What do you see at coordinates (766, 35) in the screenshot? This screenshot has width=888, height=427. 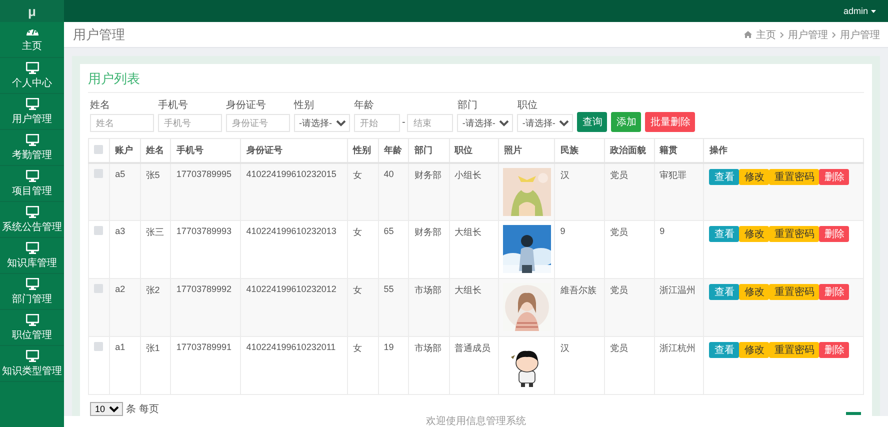 I see `breadcrumb-link: 主页` at bounding box center [766, 35].